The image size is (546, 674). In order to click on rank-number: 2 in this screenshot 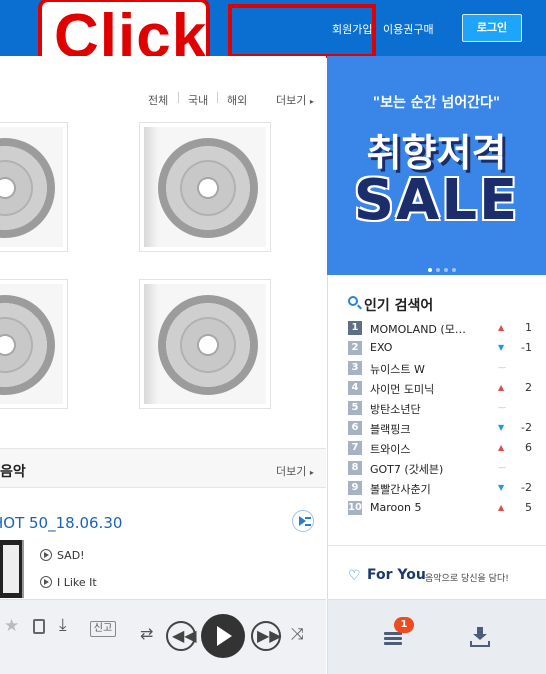, I will do `click(355, 348)`.